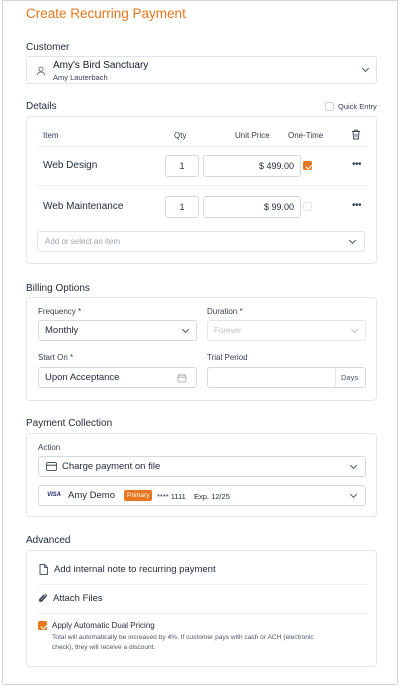  Describe the element at coordinates (286, 330) in the screenshot. I see `duration-select: Forever` at that location.